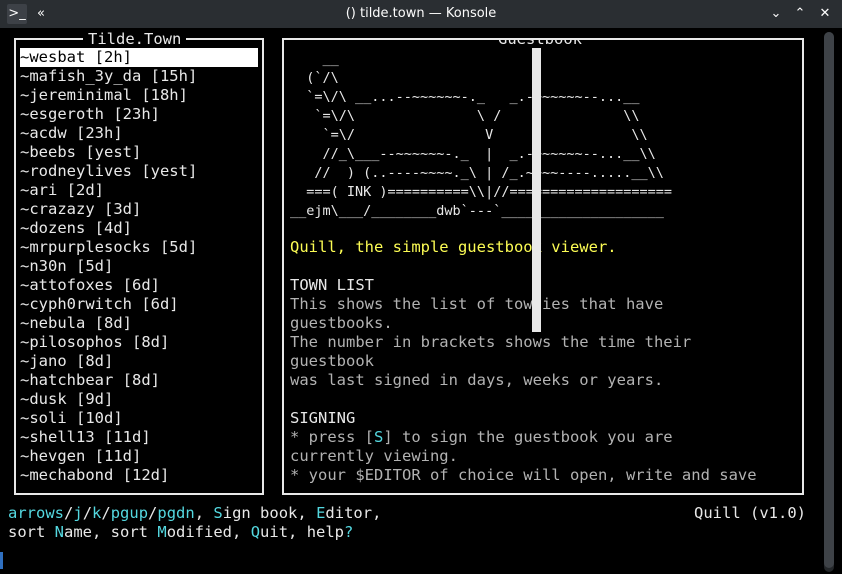 This screenshot has height=574, width=842. I want to click on user-list-item: ~esgeroth [23h], so click(90, 114).